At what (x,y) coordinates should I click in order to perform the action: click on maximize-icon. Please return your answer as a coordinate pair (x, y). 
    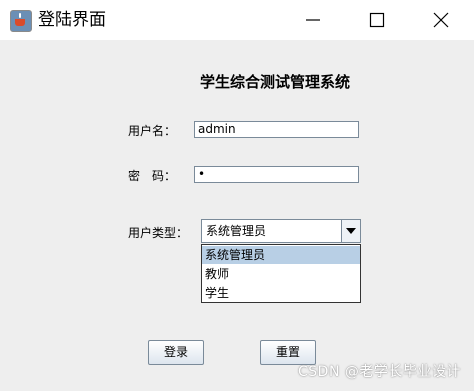
    Looking at the image, I should click on (377, 20).